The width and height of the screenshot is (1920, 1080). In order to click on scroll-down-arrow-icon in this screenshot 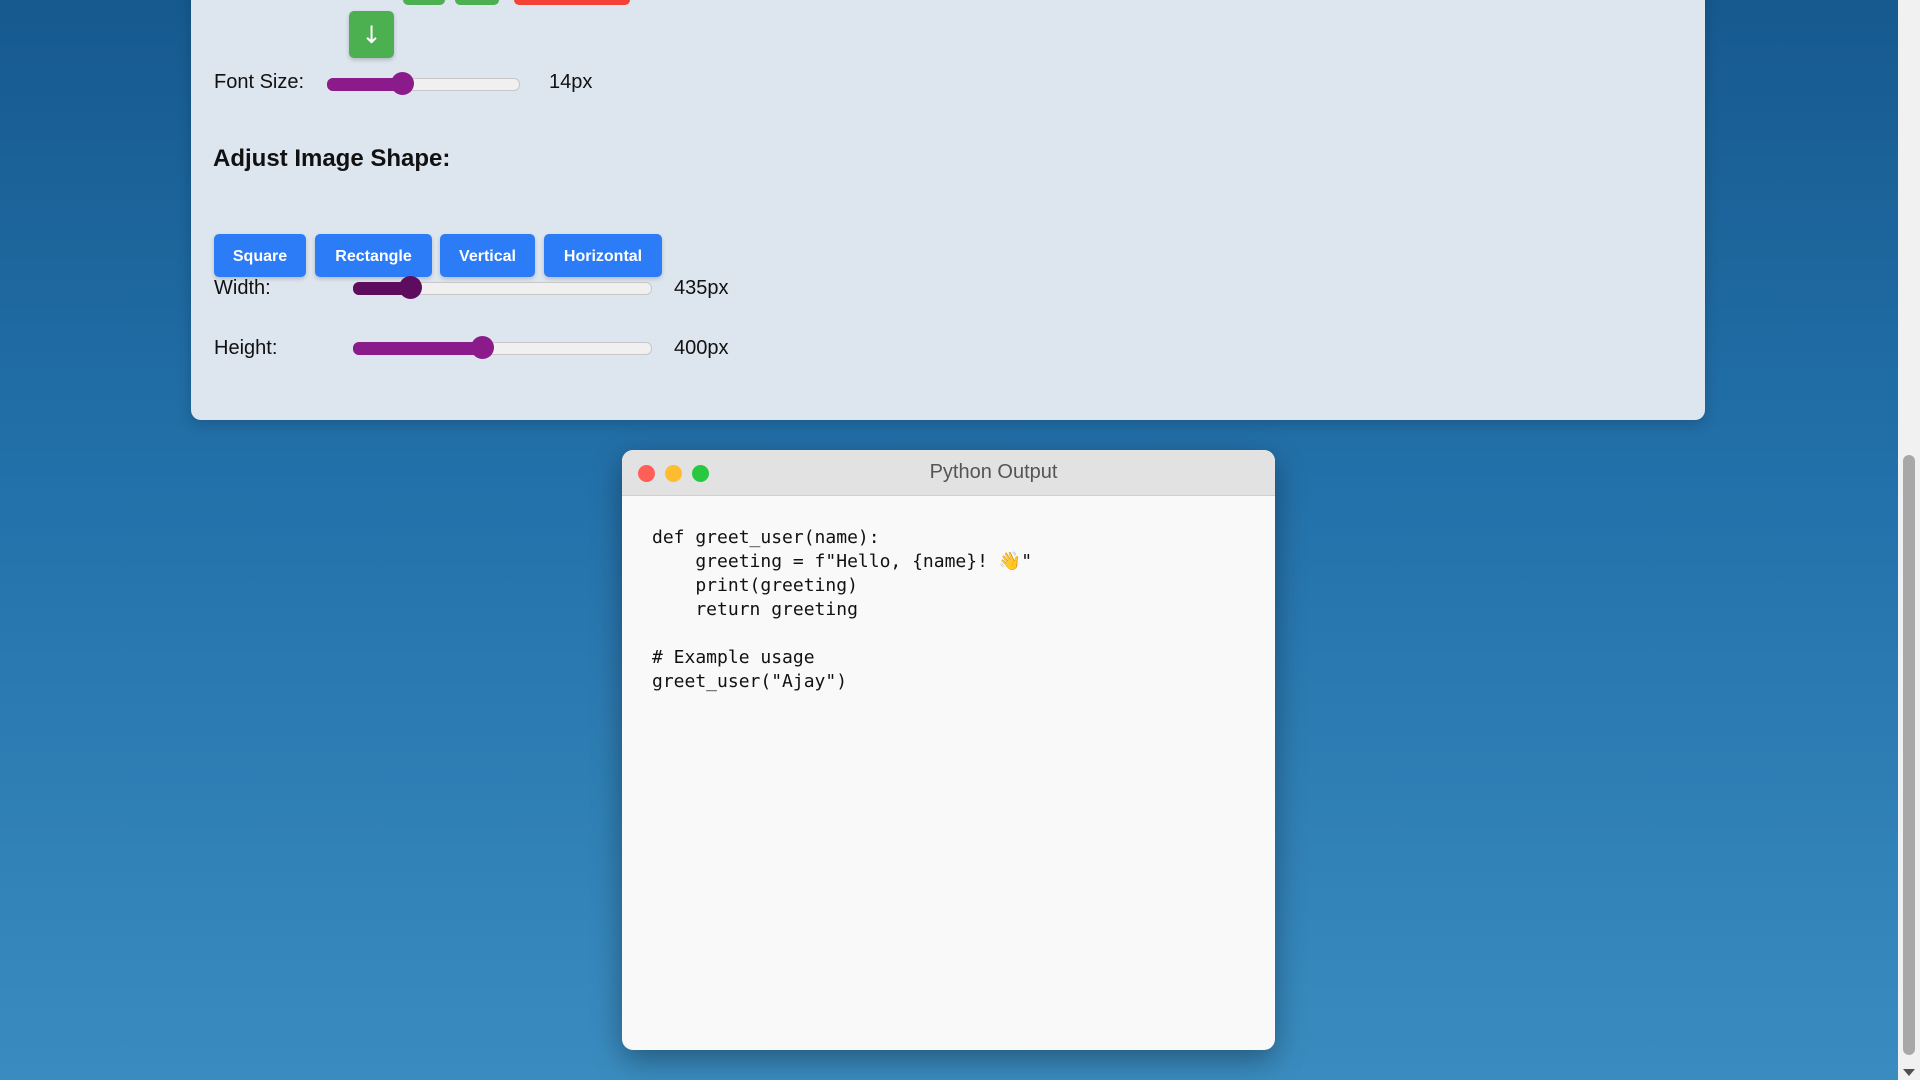, I will do `click(1909, 1072)`.